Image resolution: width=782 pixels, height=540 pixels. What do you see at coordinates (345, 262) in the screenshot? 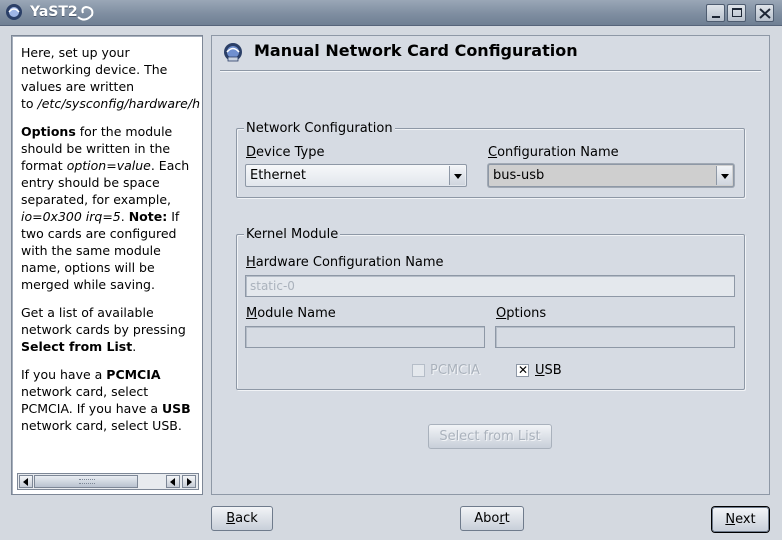
I see `hardware-configuration-name-label: Hardware Configuration Name` at bounding box center [345, 262].